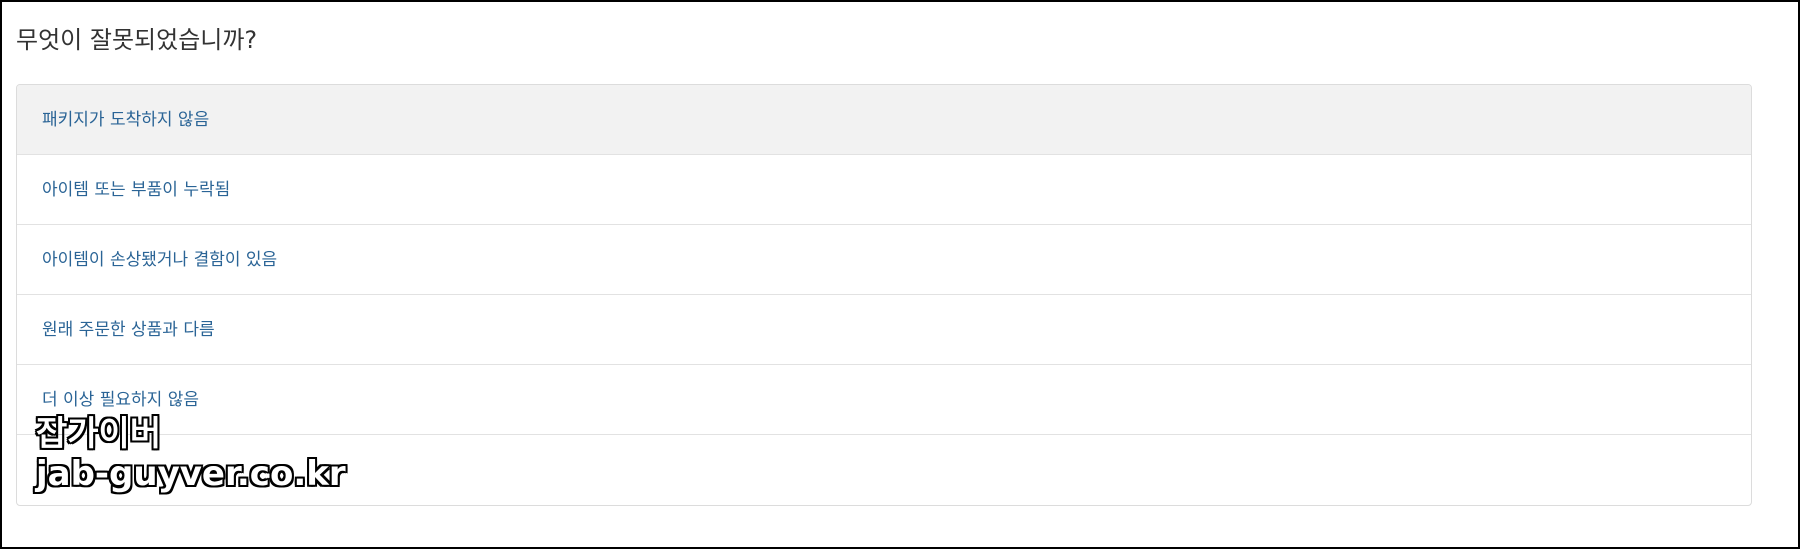  Describe the element at coordinates (884, 190) in the screenshot. I see `option-missing-parts: 아이템 또는 부품이 누락됨` at that location.